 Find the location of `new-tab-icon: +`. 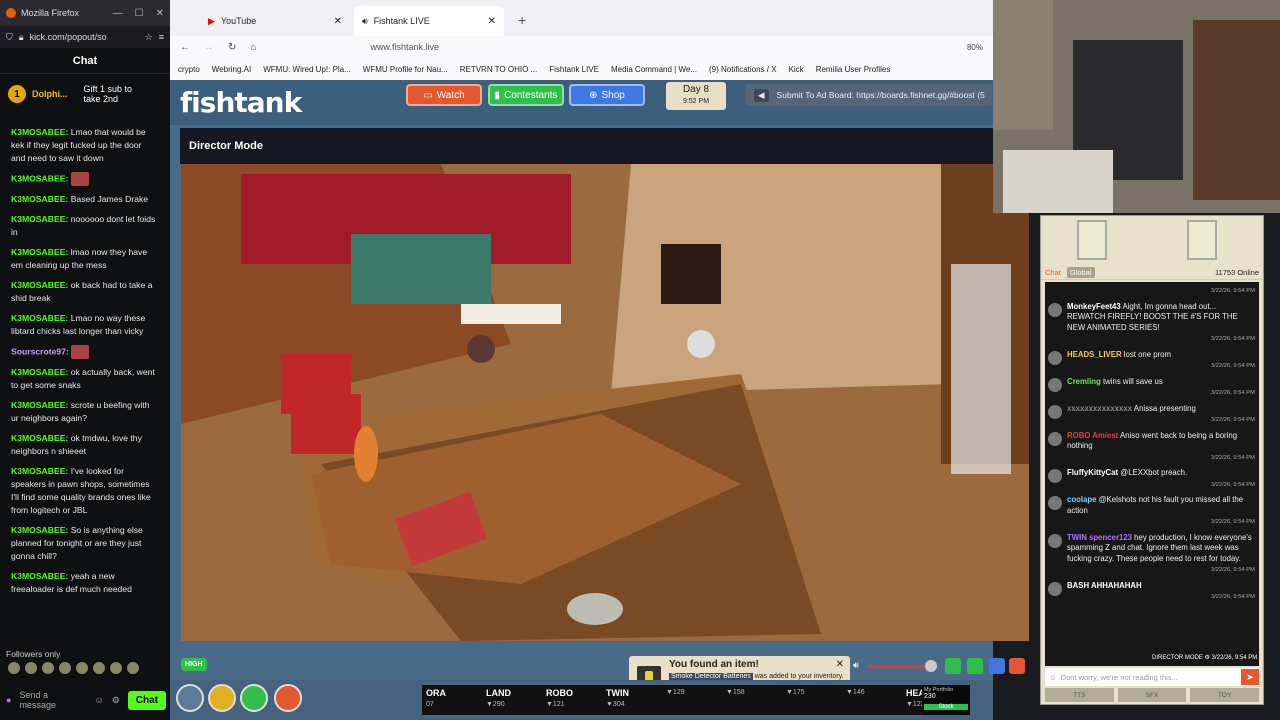

new-tab-icon: + is located at coordinates (522, 24).